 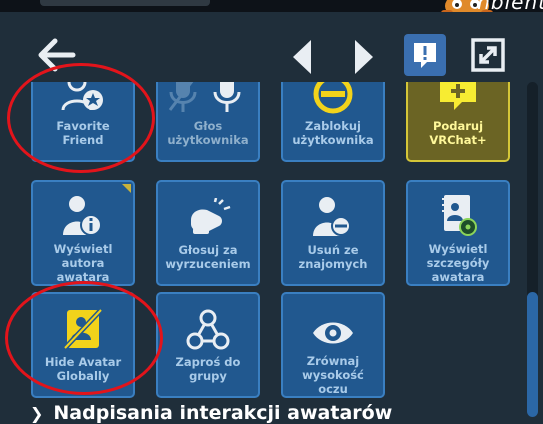 What do you see at coordinates (126, 188) in the screenshot?
I see `corner-flag` at bounding box center [126, 188].